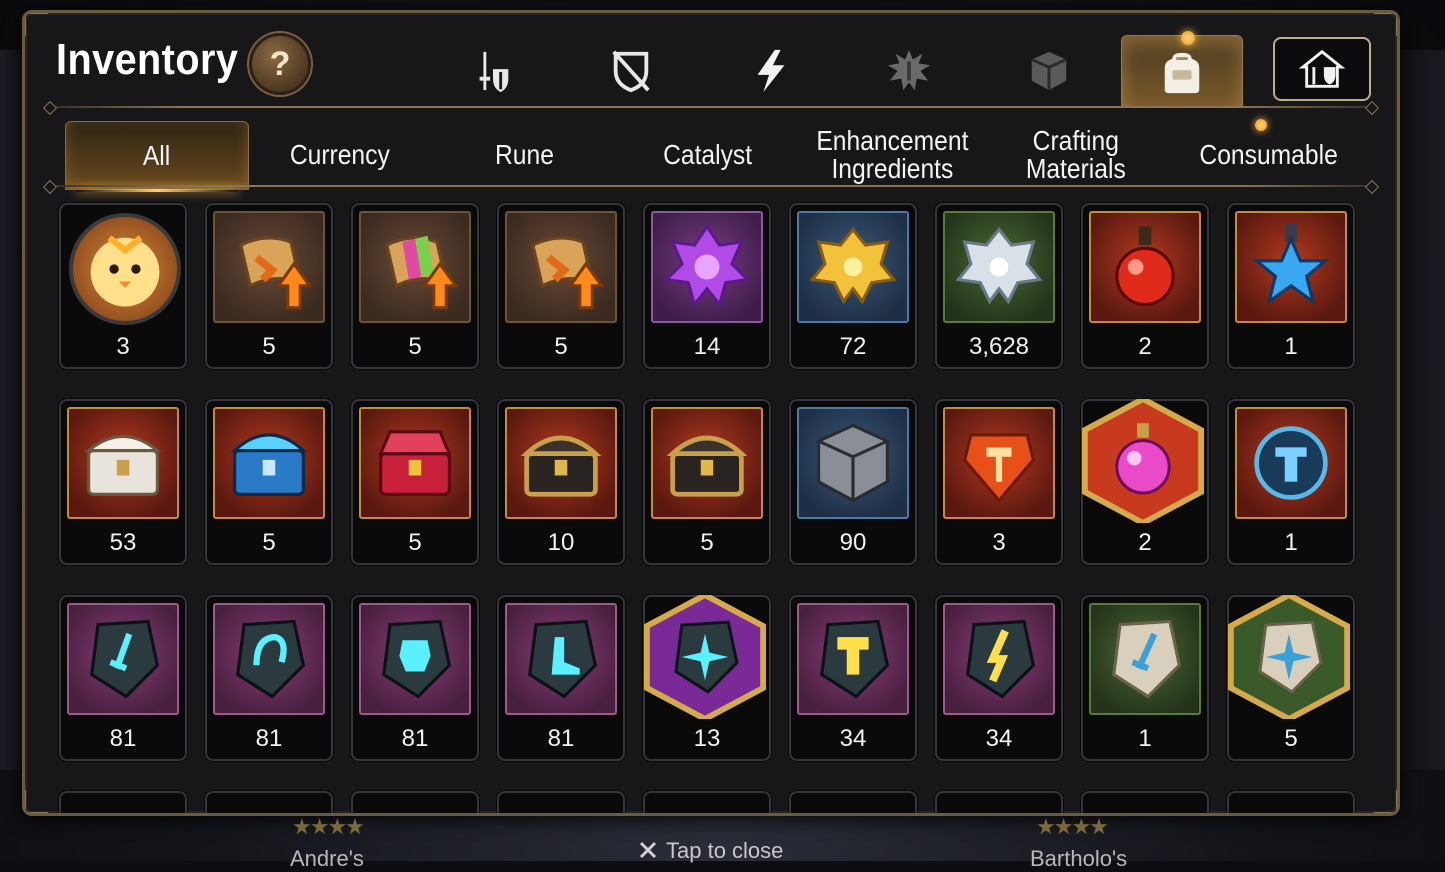  What do you see at coordinates (417, 659) in the screenshot?
I see `armor-stone-icon` at bounding box center [417, 659].